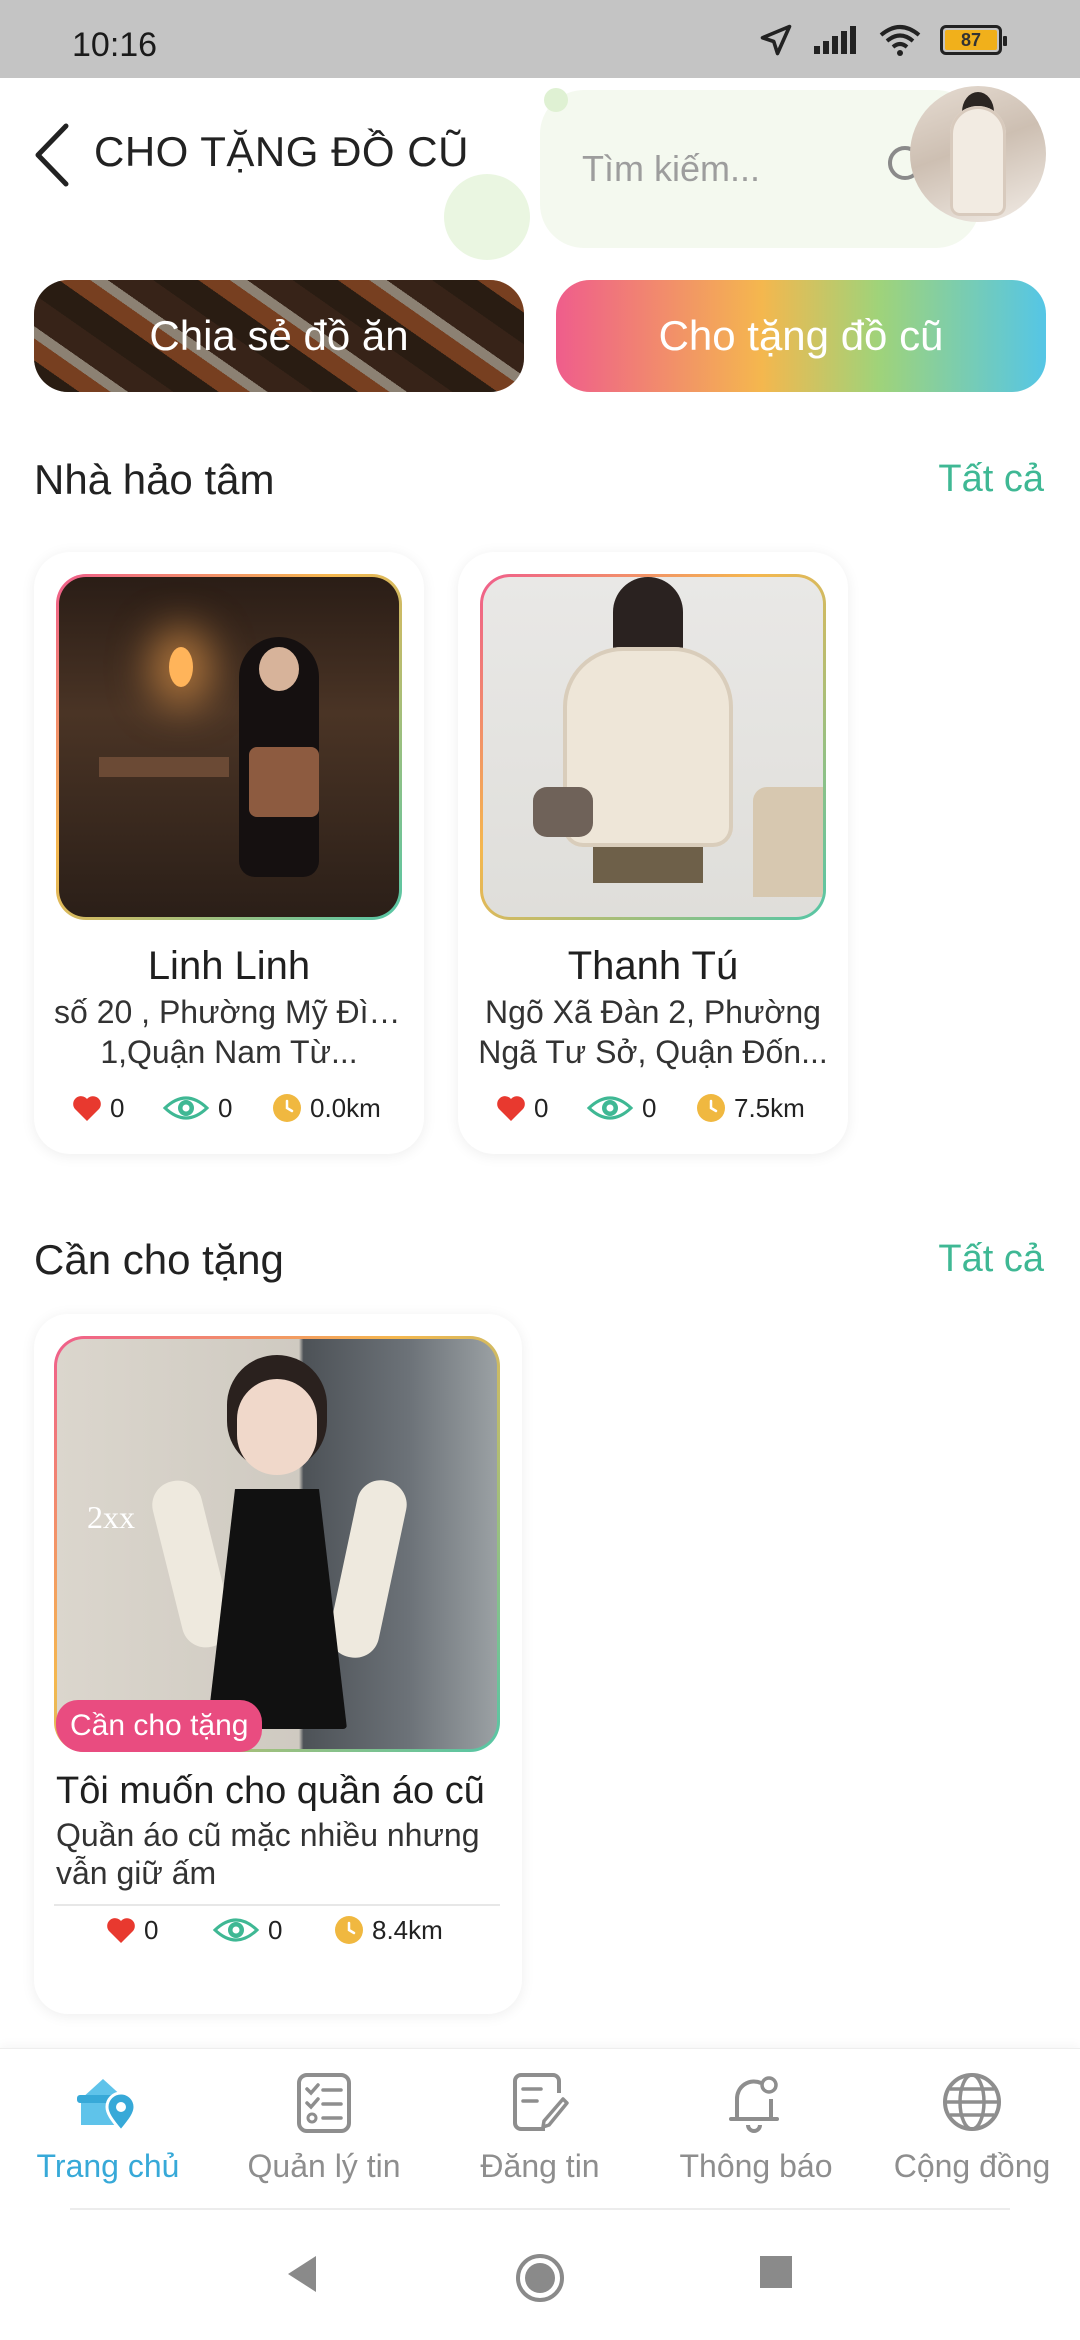 The image size is (1080, 2340). Describe the element at coordinates (540, 2166) in the screenshot. I see `nav-label: Đăng tin` at that location.